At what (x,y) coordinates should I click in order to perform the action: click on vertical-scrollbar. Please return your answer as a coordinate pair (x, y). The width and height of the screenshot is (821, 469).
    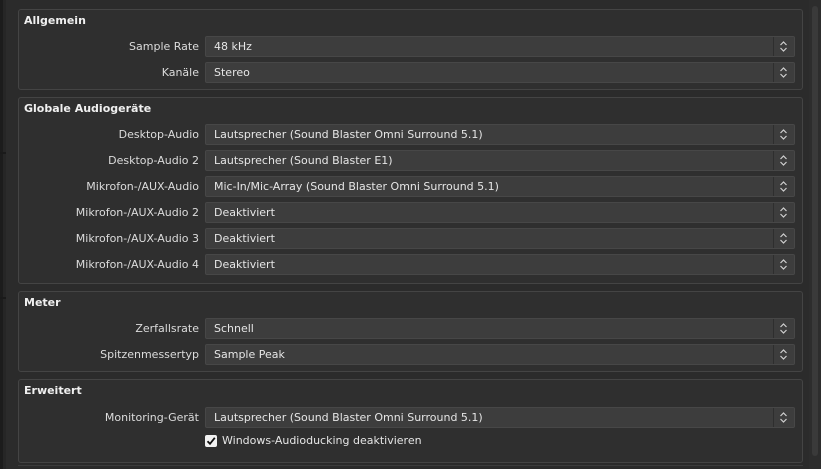
    Looking at the image, I should click on (815, 234).